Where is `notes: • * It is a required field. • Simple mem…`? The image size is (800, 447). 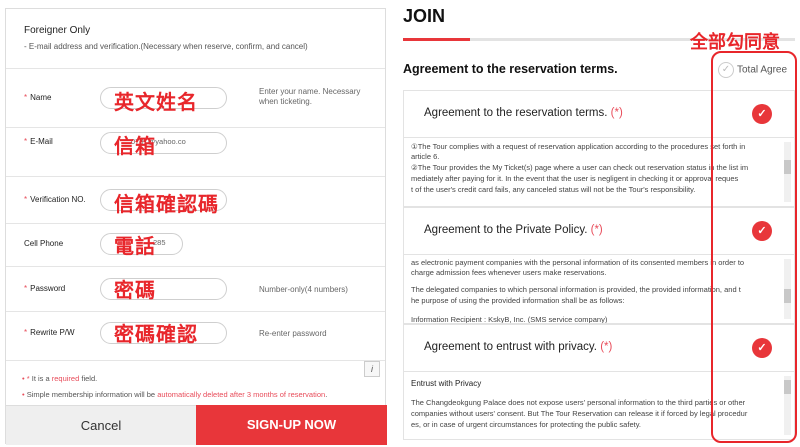 notes: • * It is a required field. • Simple mem… is located at coordinates (195, 384).